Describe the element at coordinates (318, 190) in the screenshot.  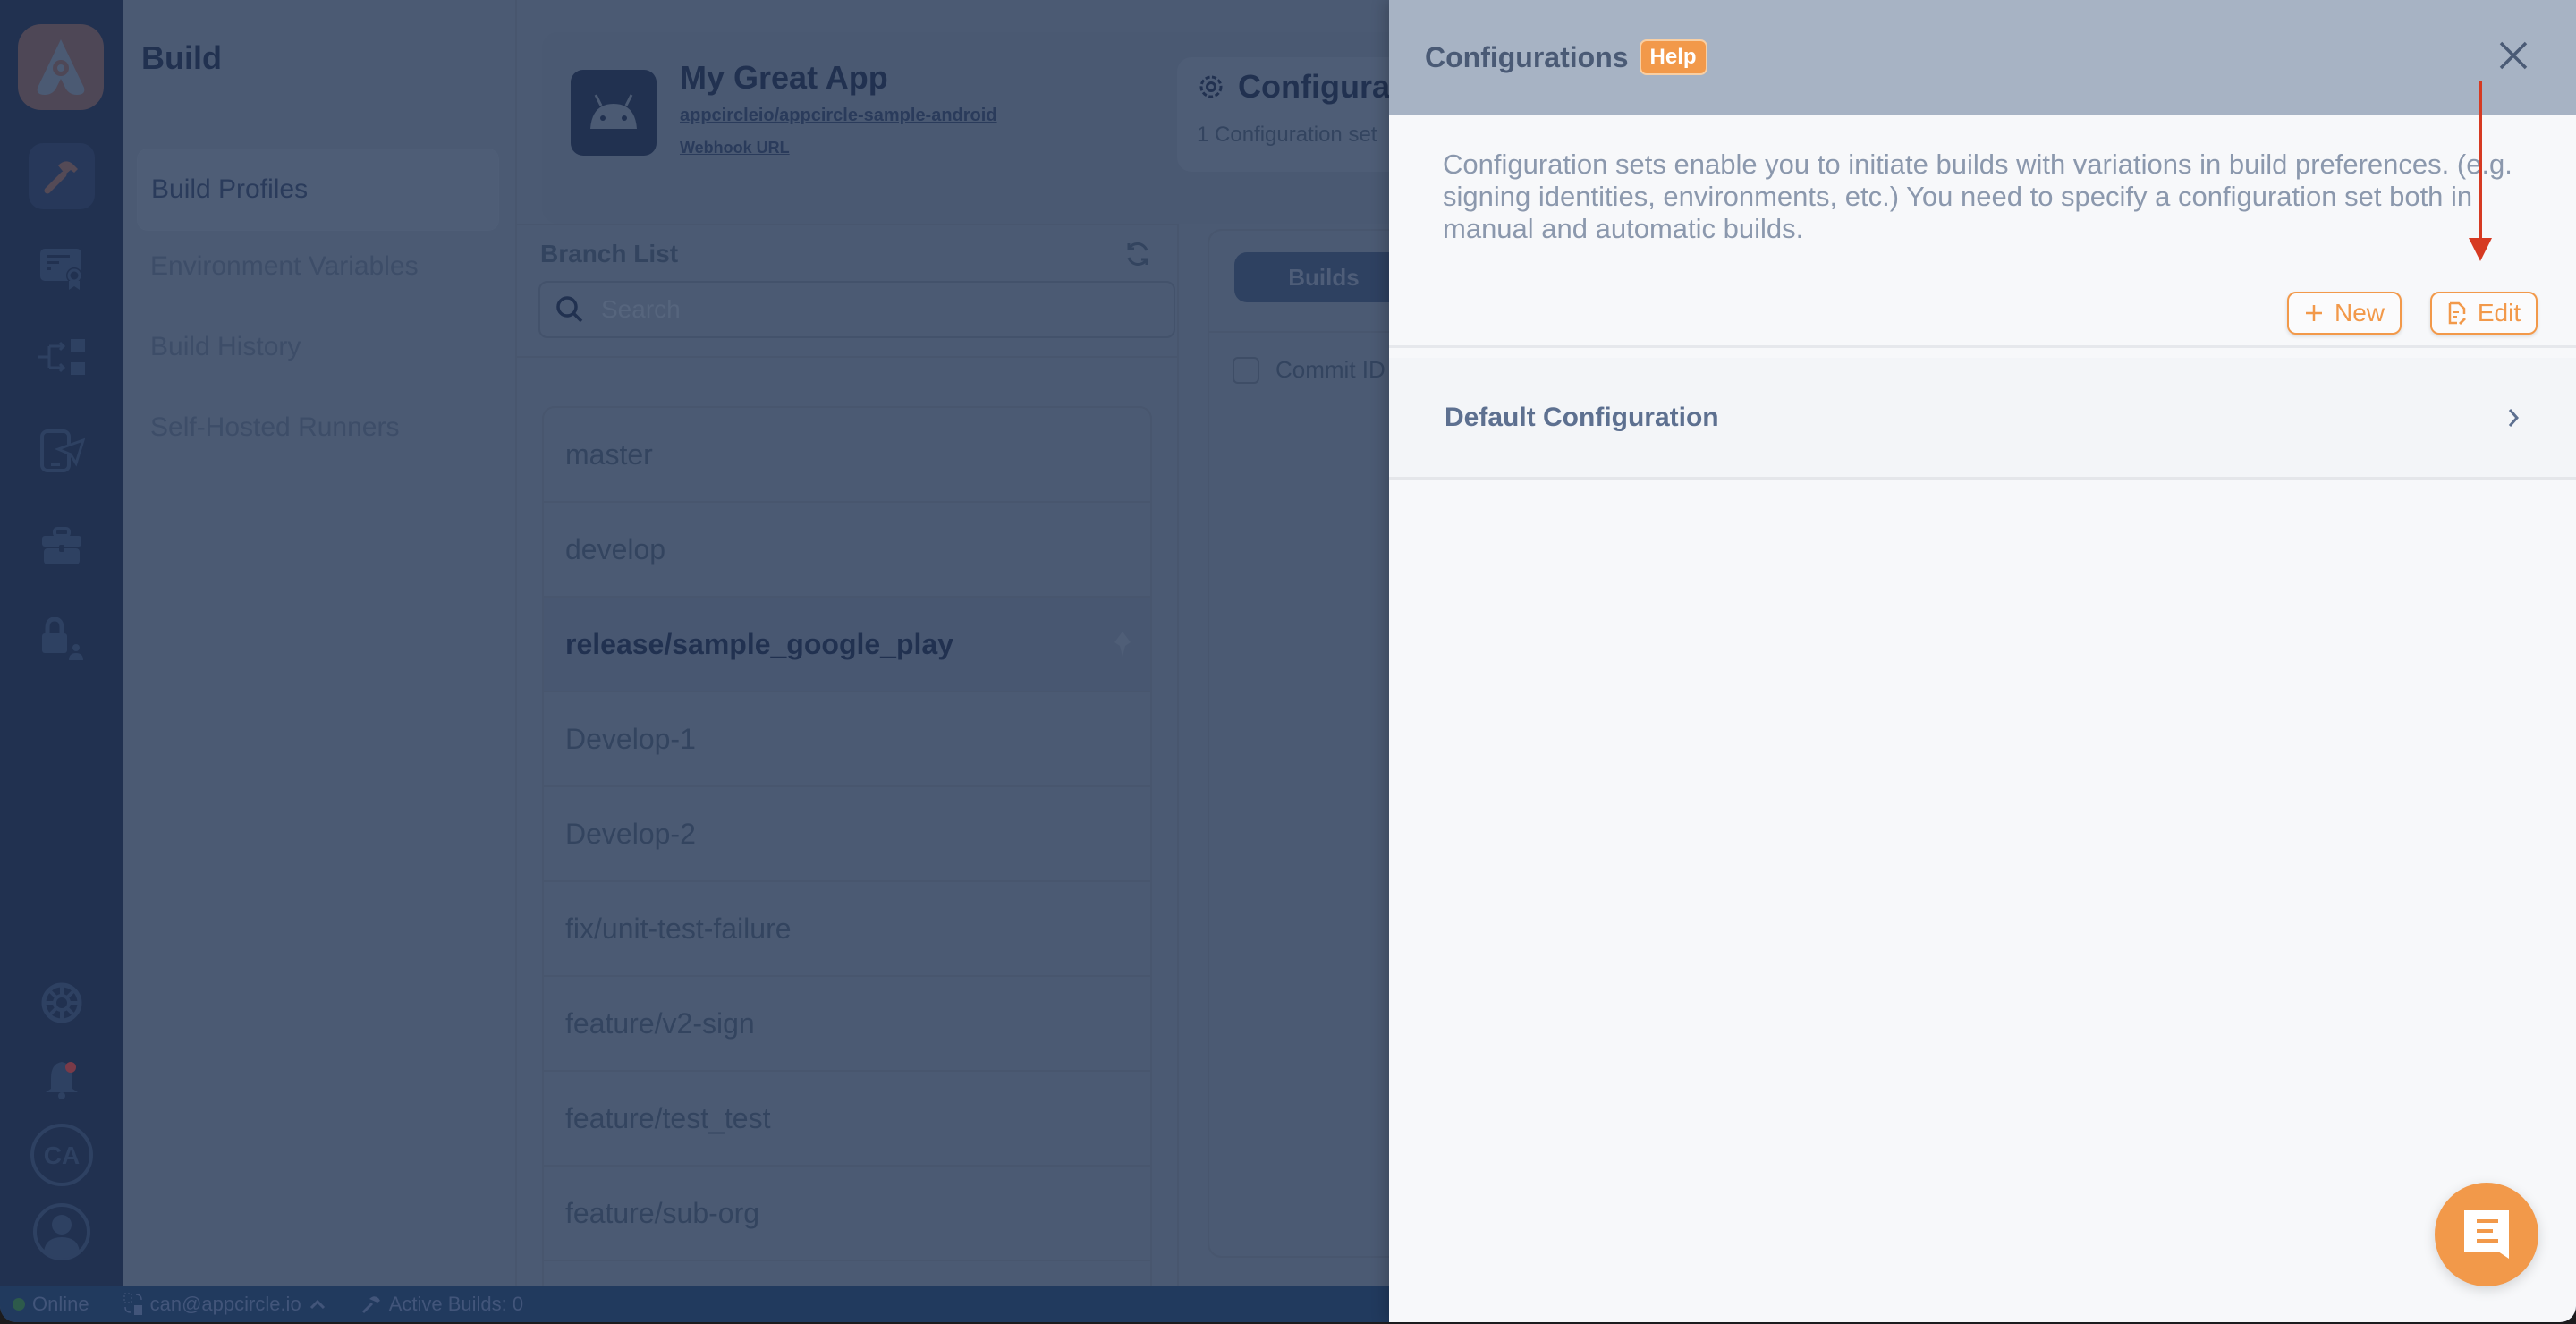
I see `subnav-item-build-profiles: Build Profiles` at that location.